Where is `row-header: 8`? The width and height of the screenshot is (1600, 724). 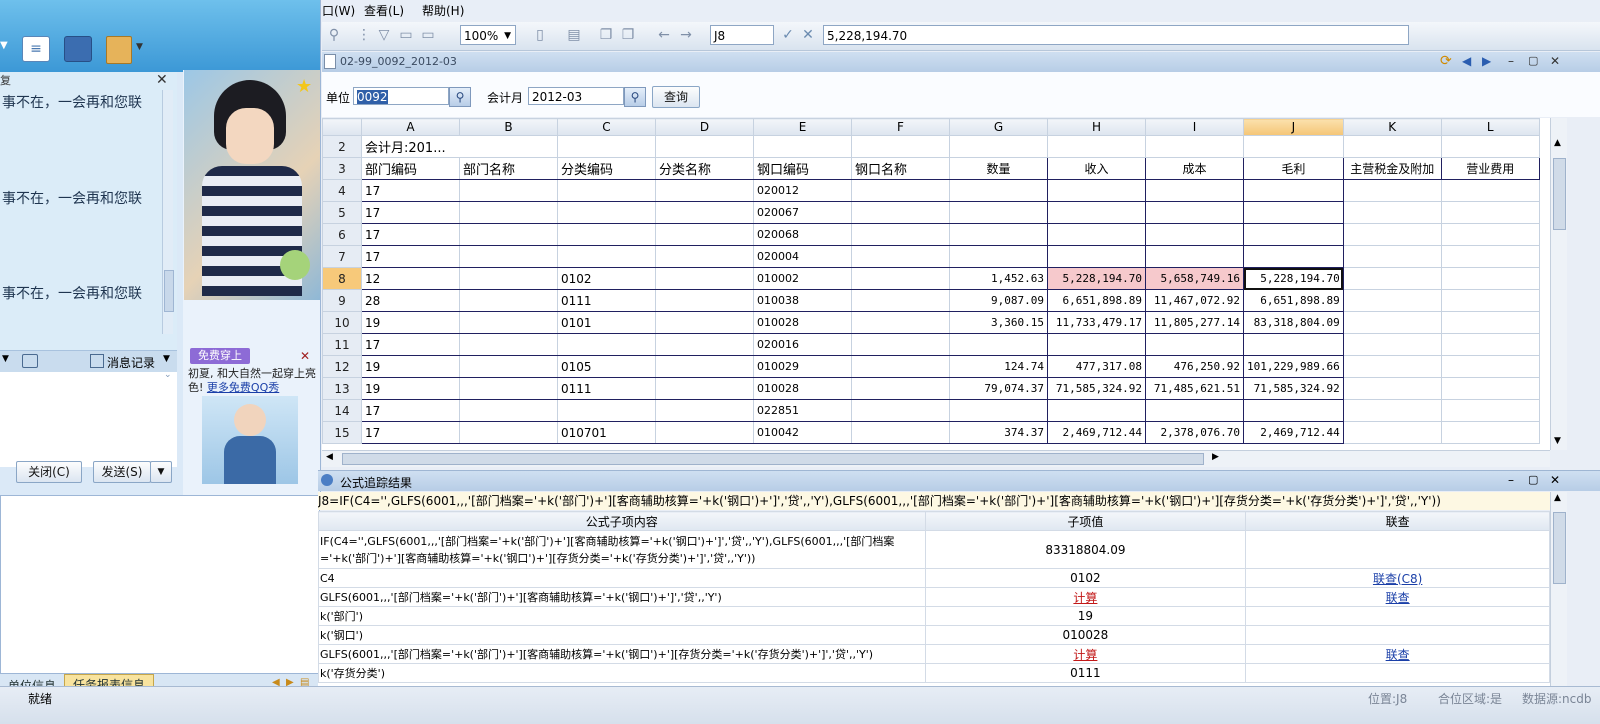
row-header: 8 is located at coordinates (342, 278).